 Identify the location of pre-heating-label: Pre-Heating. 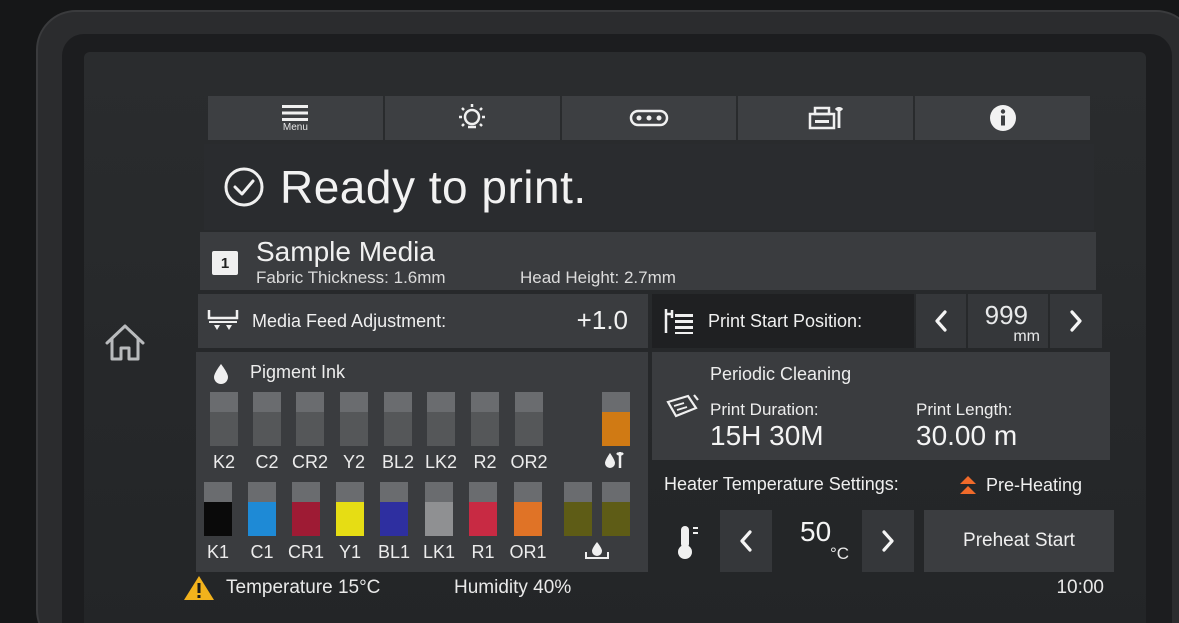
(1034, 484).